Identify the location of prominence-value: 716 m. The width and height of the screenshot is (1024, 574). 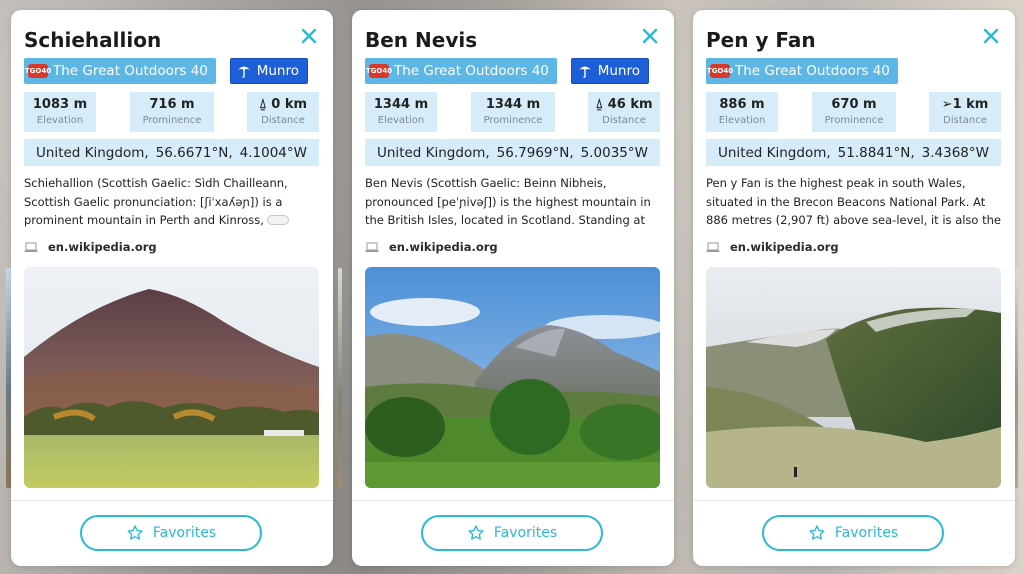
(172, 104).